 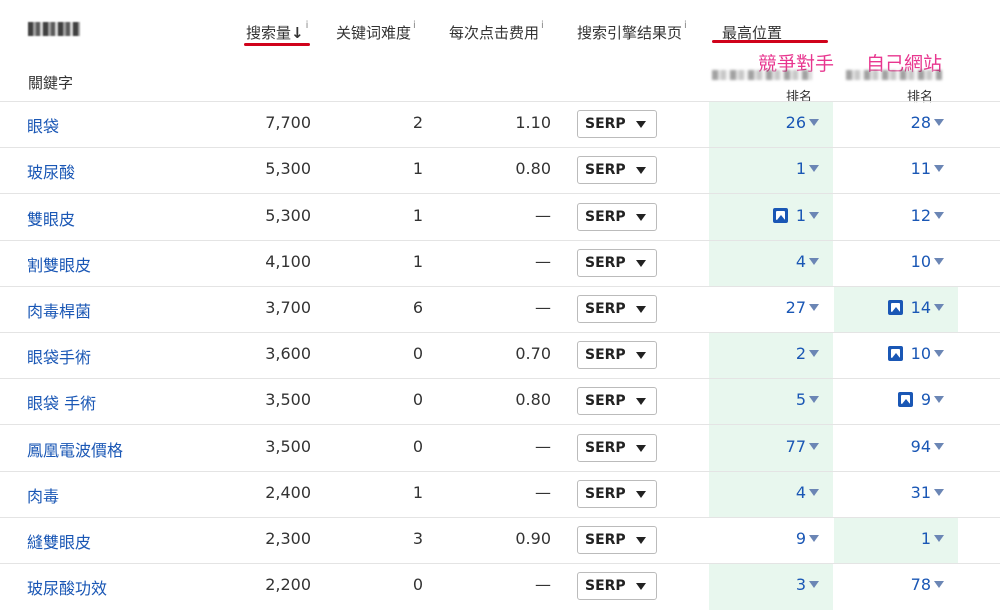 What do you see at coordinates (807, 584) in the screenshot?
I see `competitor-rank: 3` at bounding box center [807, 584].